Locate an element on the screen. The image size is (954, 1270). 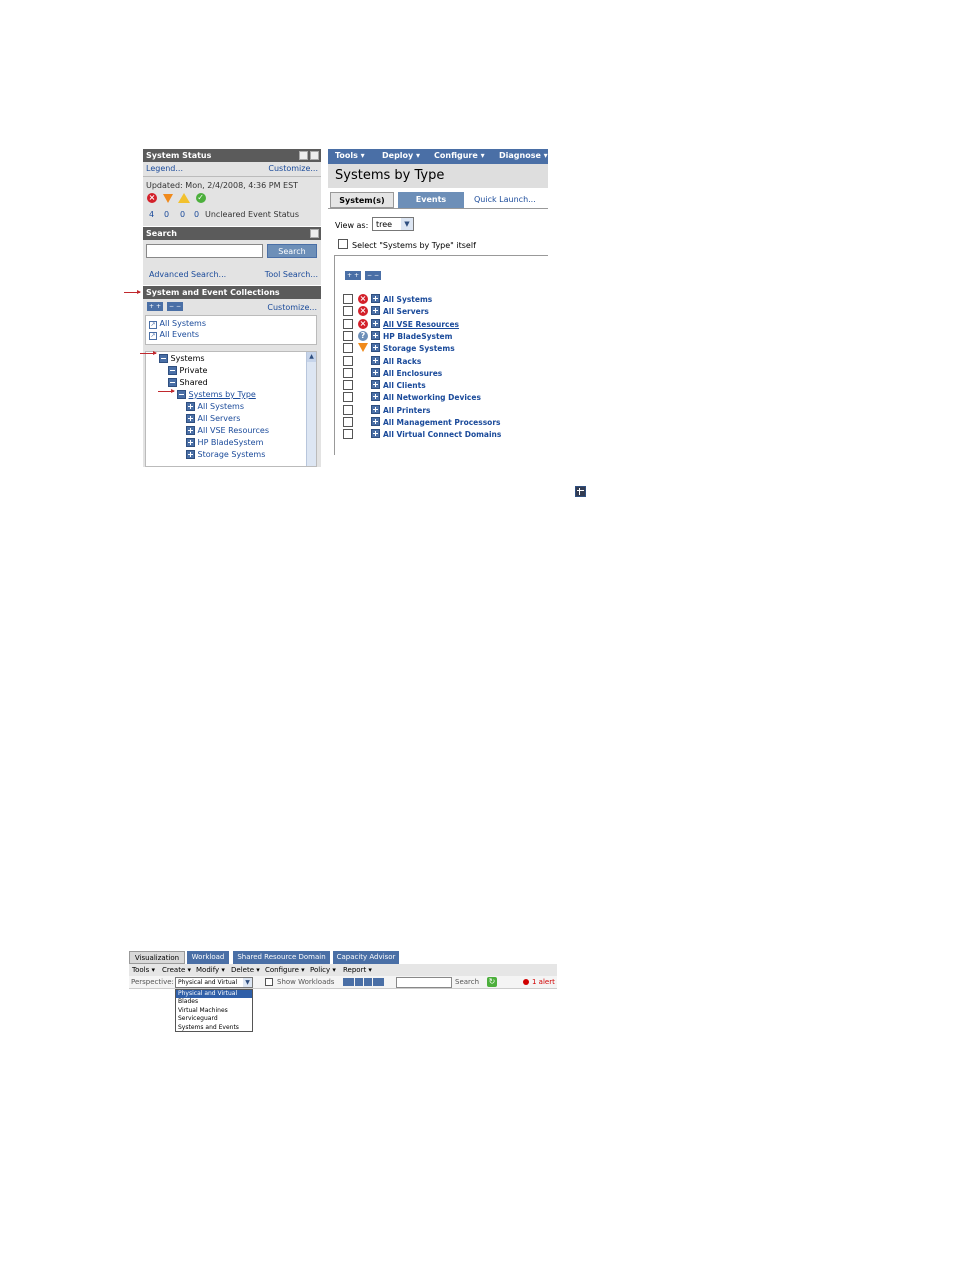
item-label: HP BladeSystem is located at coordinates (417, 336).